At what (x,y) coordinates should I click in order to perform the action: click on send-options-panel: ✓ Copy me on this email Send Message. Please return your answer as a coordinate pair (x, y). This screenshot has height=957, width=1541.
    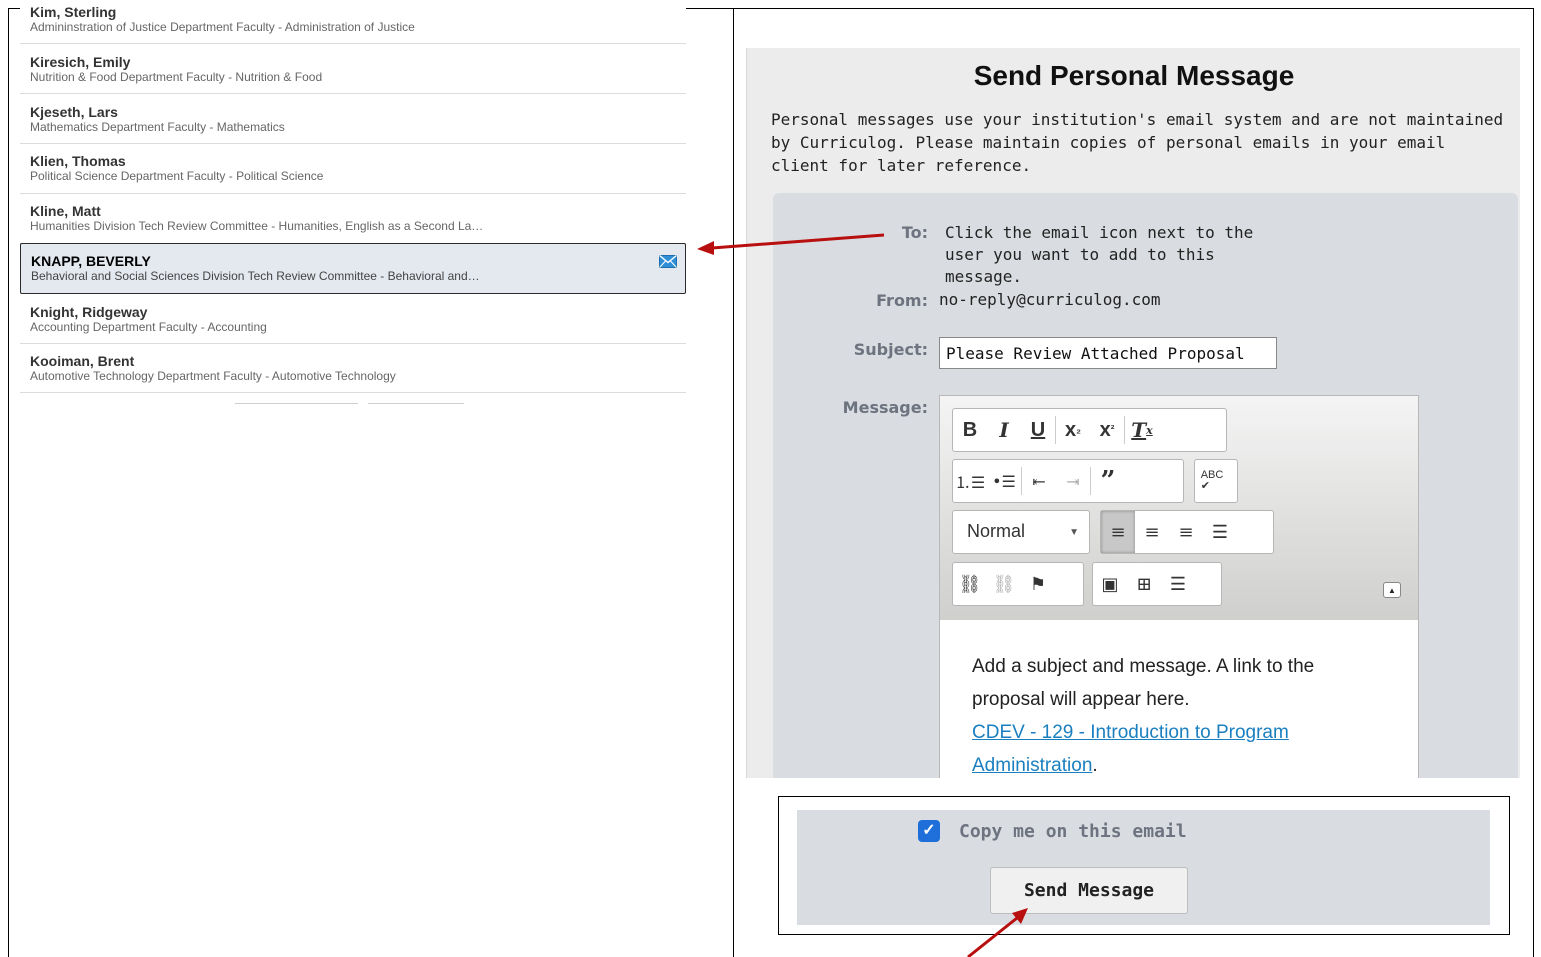
    Looking at the image, I should click on (1143, 867).